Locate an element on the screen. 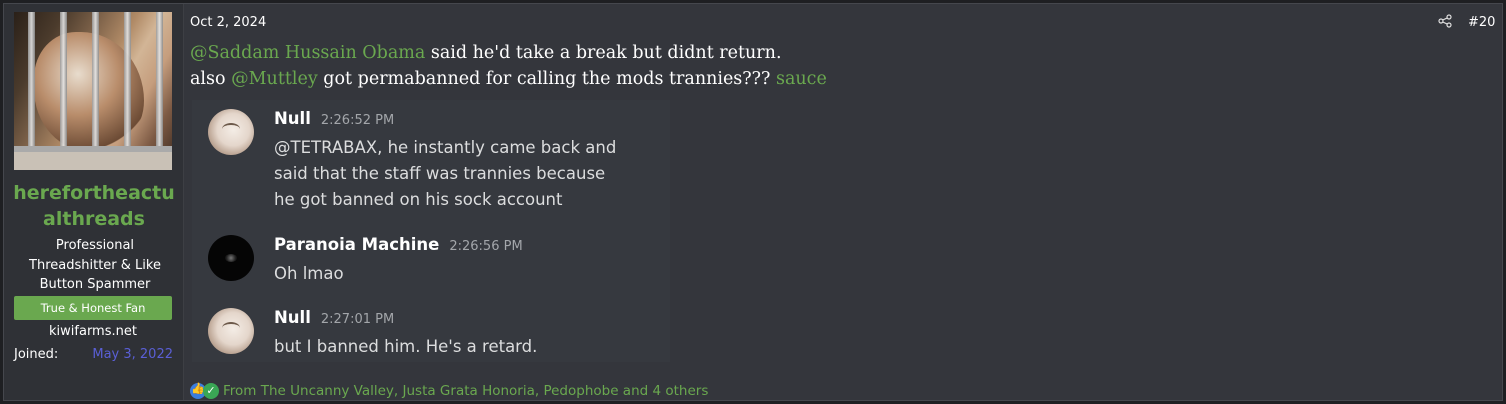 The height and width of the screenshot is (404, 1506). user-title-line: Threadshitter & Like is located at coordinates (95, 265).